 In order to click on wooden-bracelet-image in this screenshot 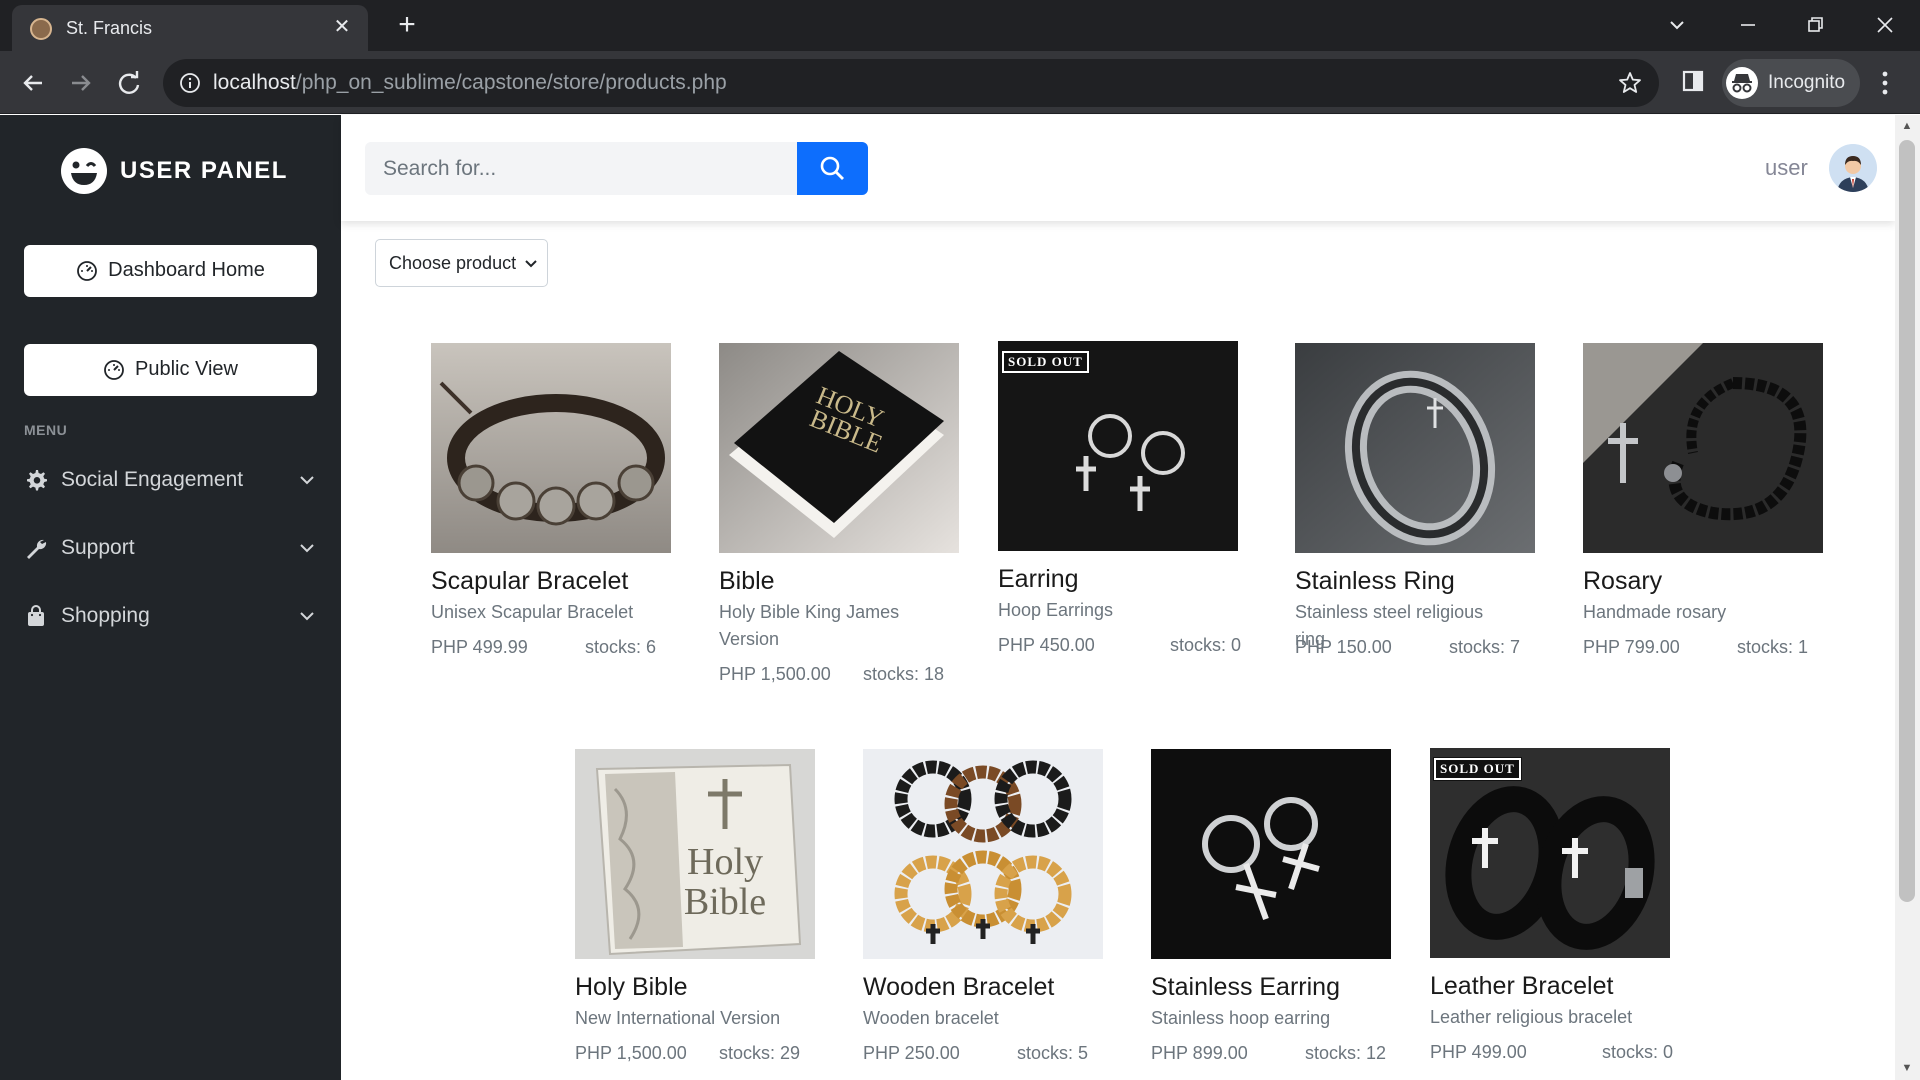, I will do `click(983, 854)`.